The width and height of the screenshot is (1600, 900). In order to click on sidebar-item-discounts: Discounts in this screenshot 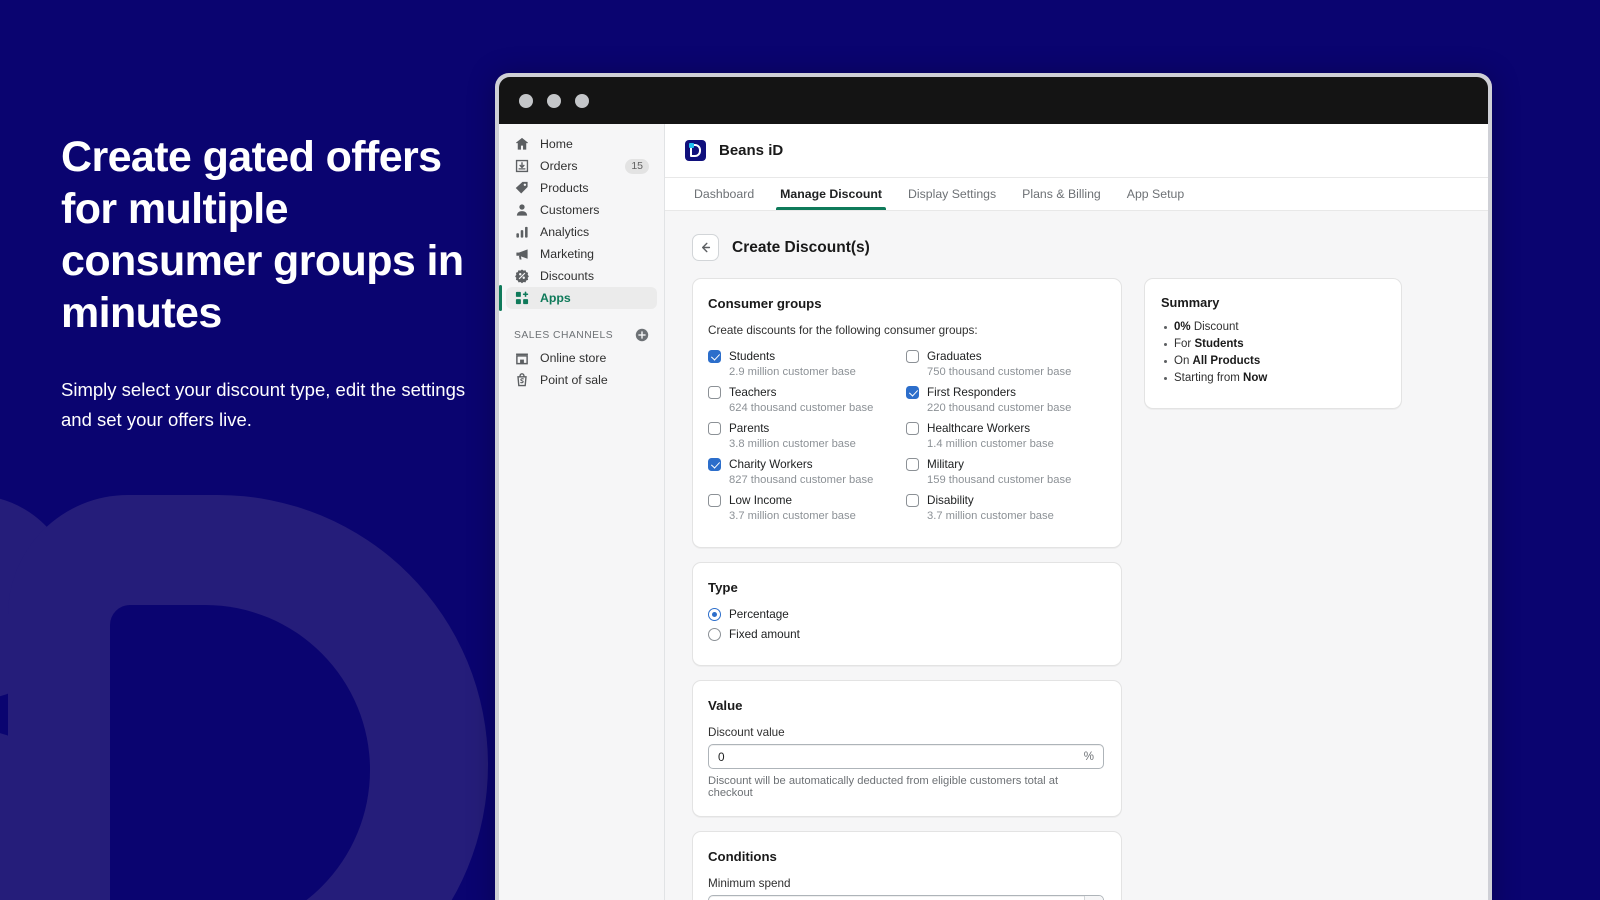, I will do `click(581, 276)`.